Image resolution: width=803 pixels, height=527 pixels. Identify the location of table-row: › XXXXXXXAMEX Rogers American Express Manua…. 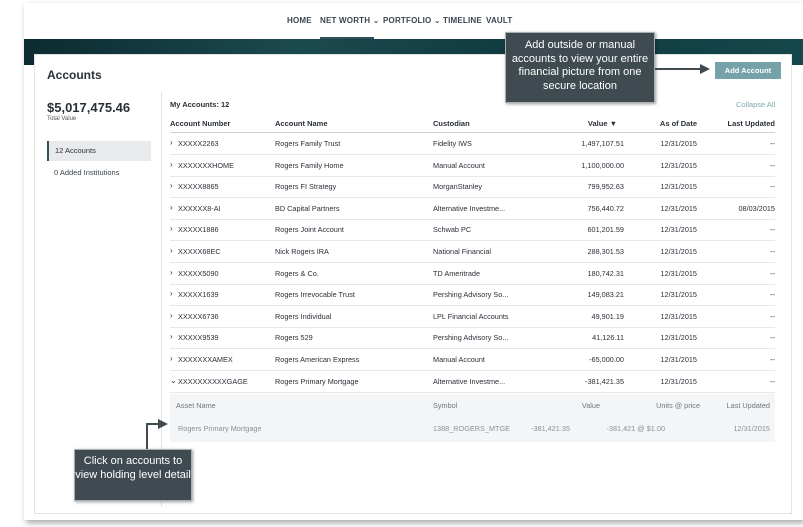
(472, 360).